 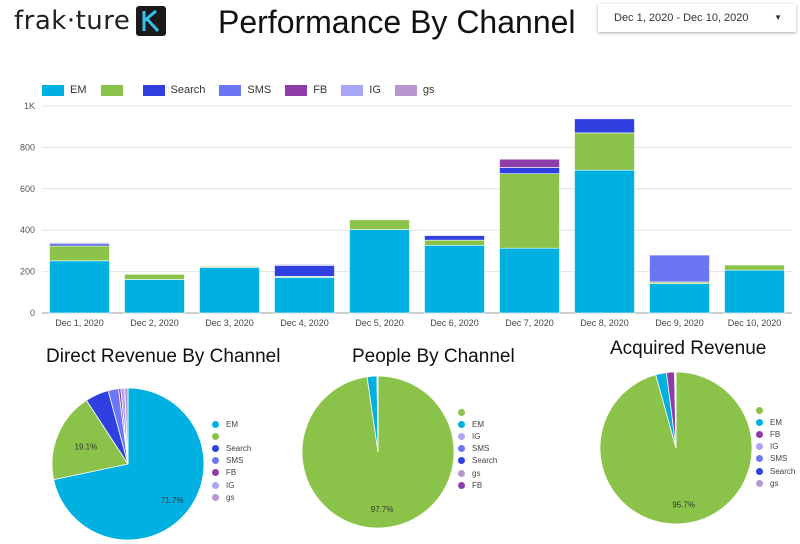 What do you see at coordinates (454, 323) in the screenshot?
I see `x-tick-label: Dec 6, 2020` at bounding box center [454, 323].